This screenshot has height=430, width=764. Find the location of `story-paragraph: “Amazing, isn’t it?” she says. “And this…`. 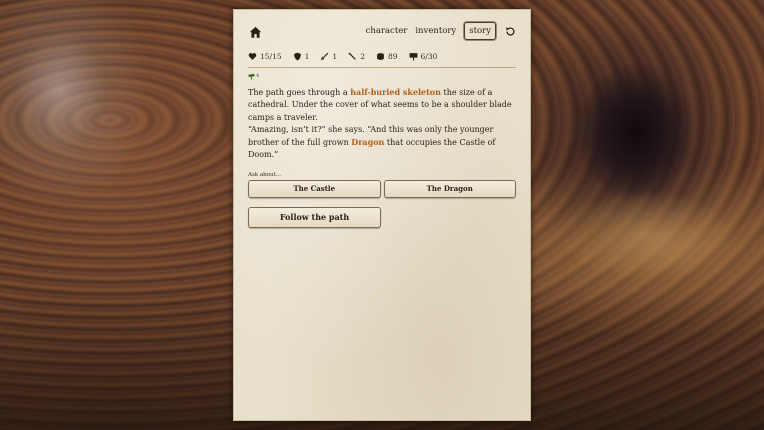

story-paragraph: “Amazing, isn’t it?” she says. “And this… is located at coordinates (382, 143).